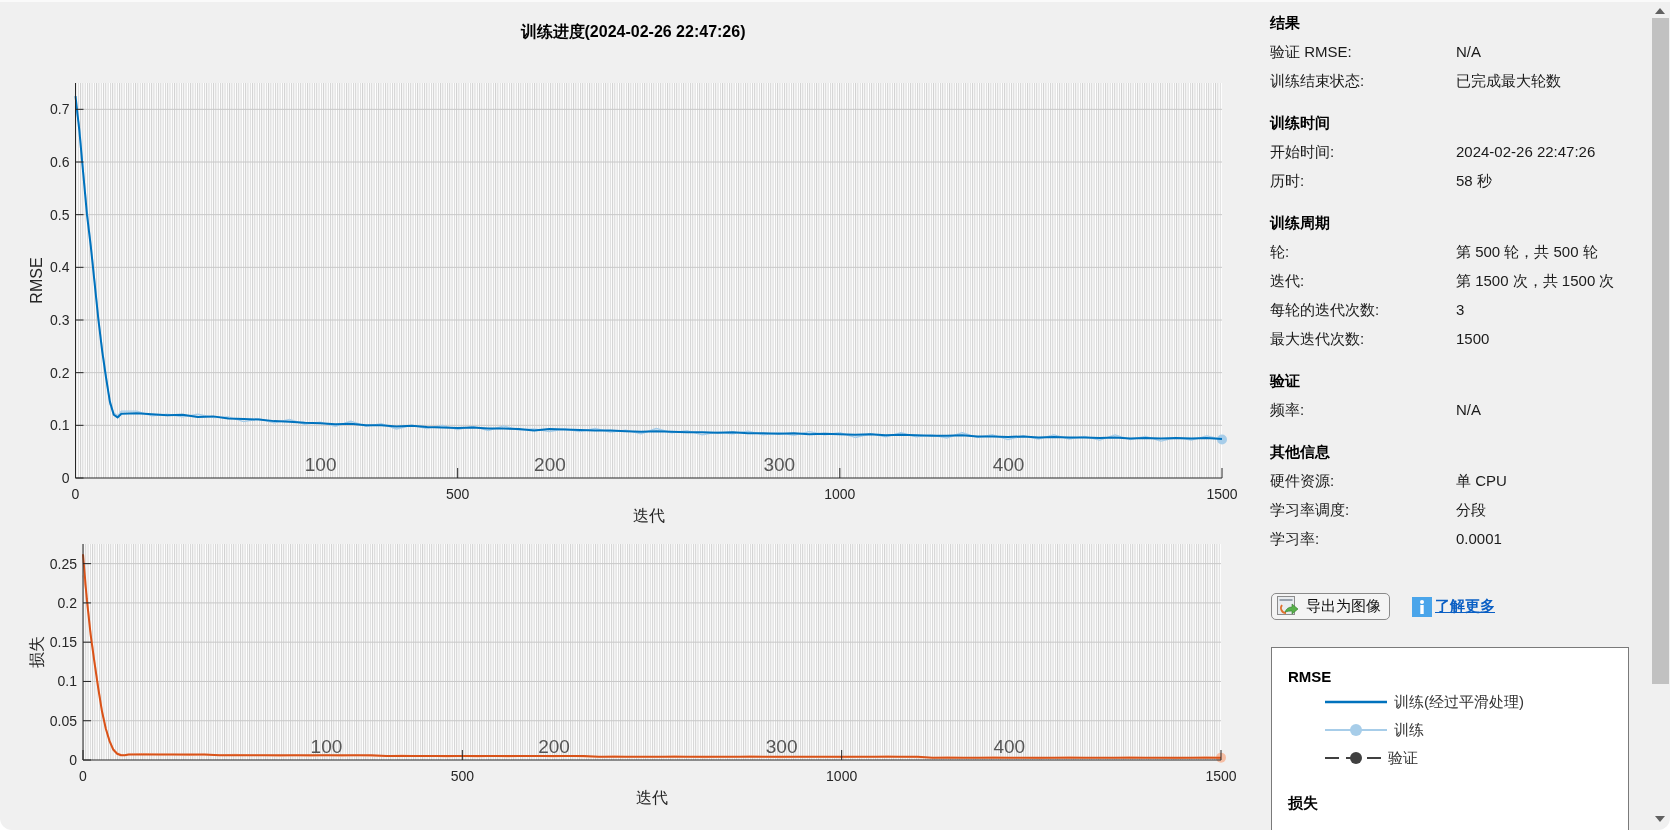 The image size is (1670, 830). Describe the element at coordinates (1474, 181) in the screenshot. I see `field-value: 58 秒` at that location.